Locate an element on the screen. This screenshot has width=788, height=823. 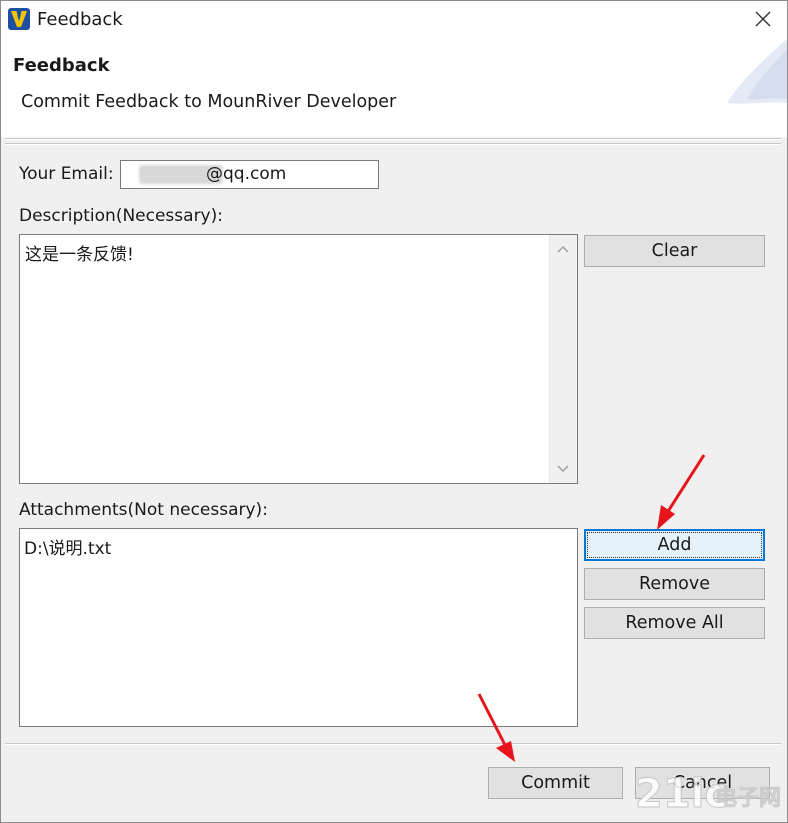
watermark-logo: 21ic 电子网 is located at coordinates (707, 793).